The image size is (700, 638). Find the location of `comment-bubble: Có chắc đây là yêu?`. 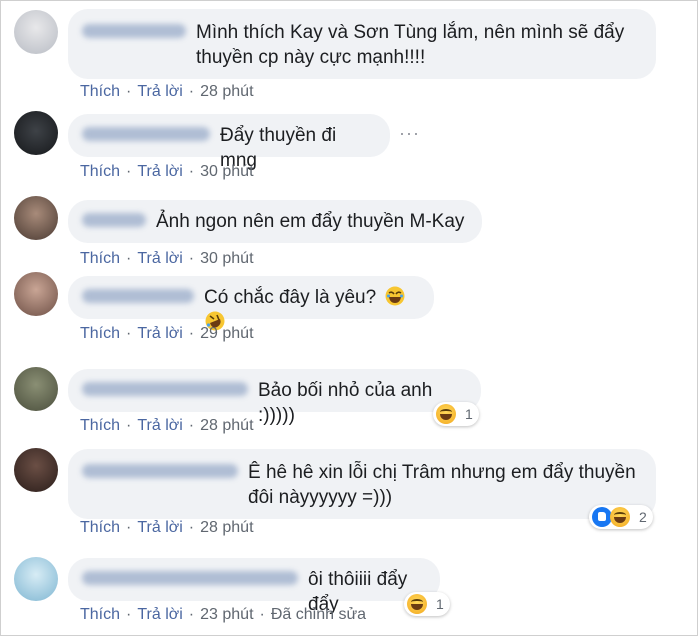

comment-bubble: Có chắc đây là yêu? is located at coordinates (251, 303).